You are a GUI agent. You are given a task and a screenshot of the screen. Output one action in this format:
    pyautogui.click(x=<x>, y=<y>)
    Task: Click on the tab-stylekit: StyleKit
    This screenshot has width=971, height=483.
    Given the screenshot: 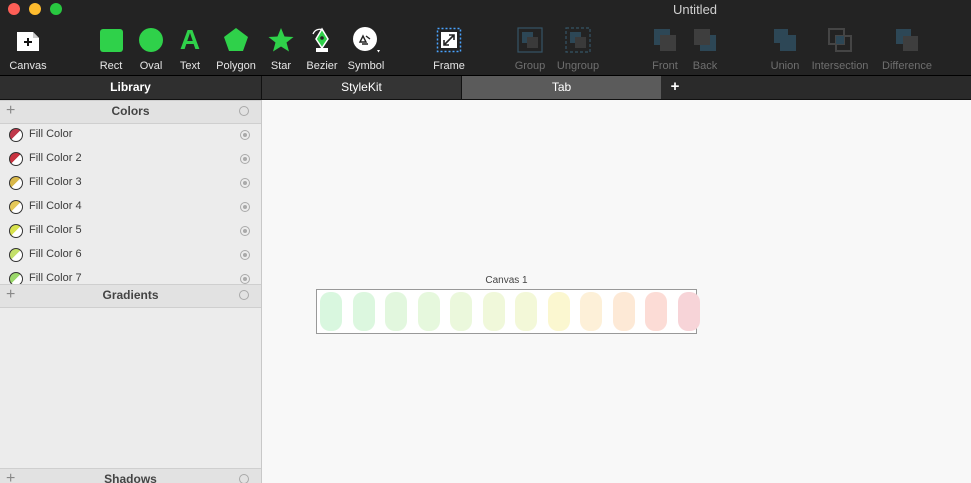 What is the action you would take?
    pyautogui.click(x=362, y=87)
    